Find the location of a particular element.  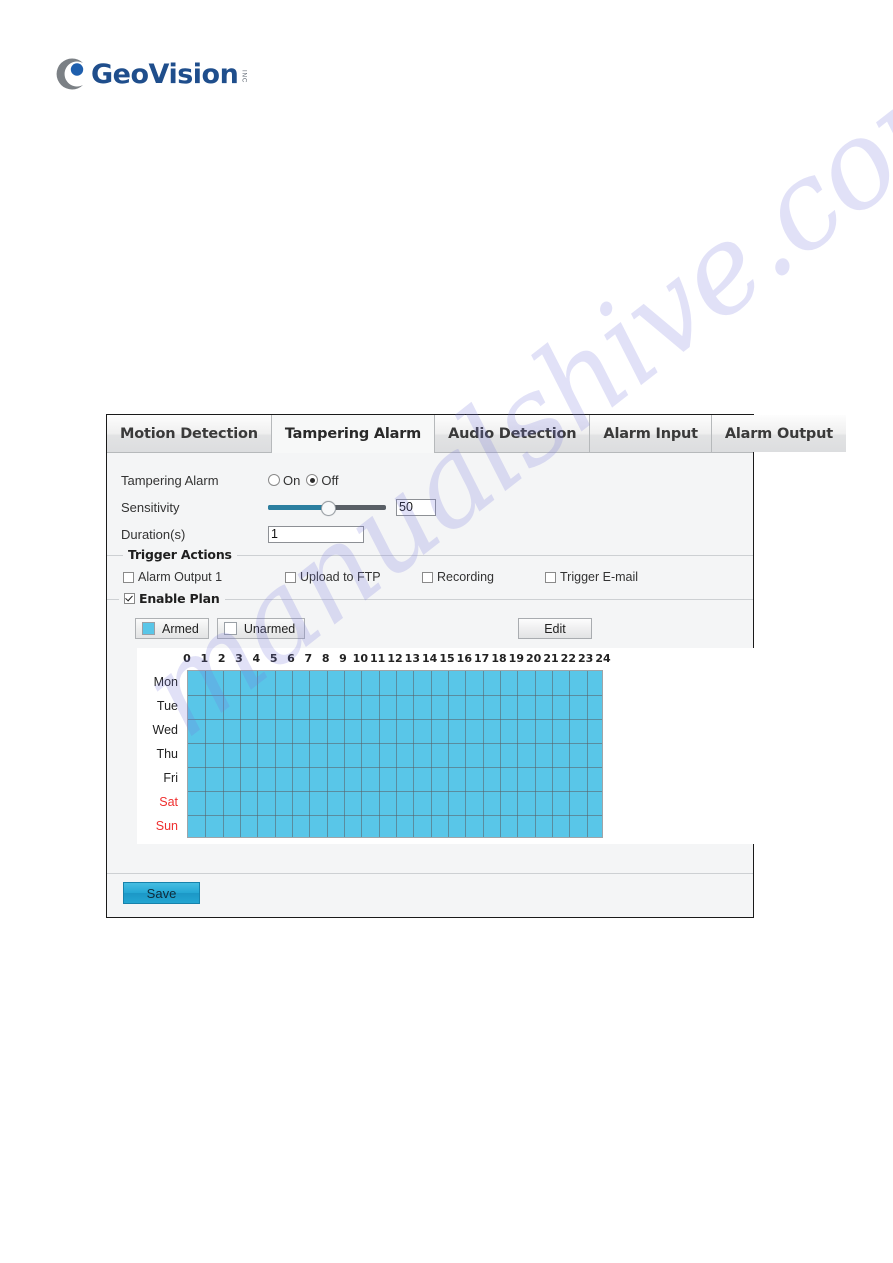

hour-tick: 19 is located at coordinates (516, 658).